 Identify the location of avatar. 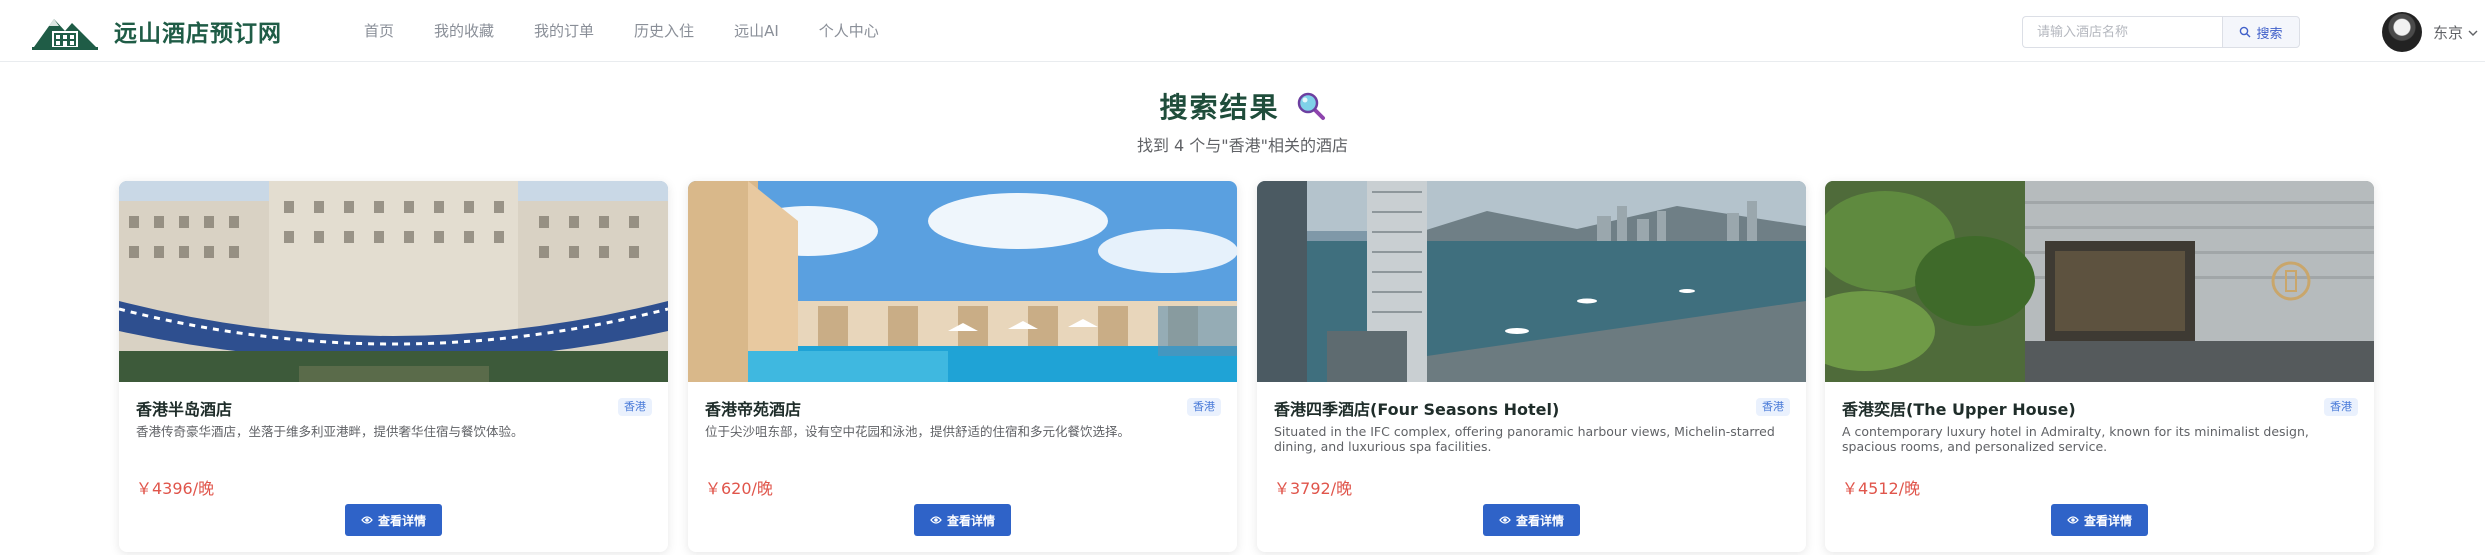
(2402, 32).